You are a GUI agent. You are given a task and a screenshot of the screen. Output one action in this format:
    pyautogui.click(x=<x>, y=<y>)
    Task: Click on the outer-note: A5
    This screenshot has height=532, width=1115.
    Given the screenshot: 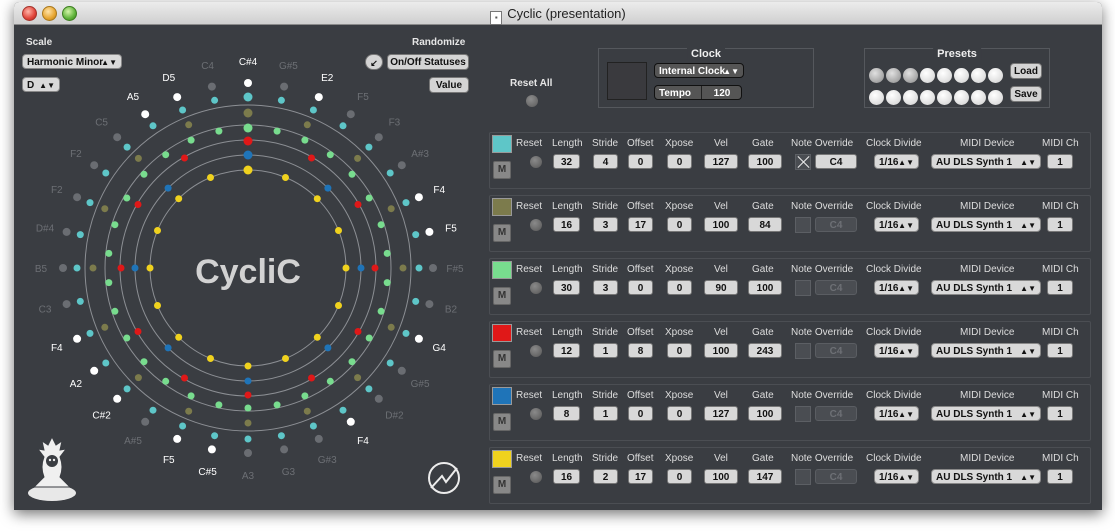 What is the action you would take?
    pyautogui.click(x=138, y=105)
    